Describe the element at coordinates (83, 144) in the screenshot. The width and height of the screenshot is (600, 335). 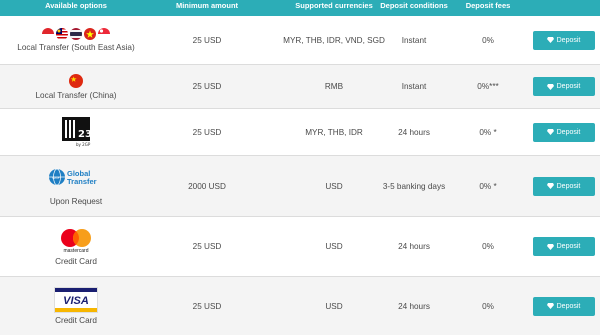
I see `help2pay-byline: by 2GP` at that location.